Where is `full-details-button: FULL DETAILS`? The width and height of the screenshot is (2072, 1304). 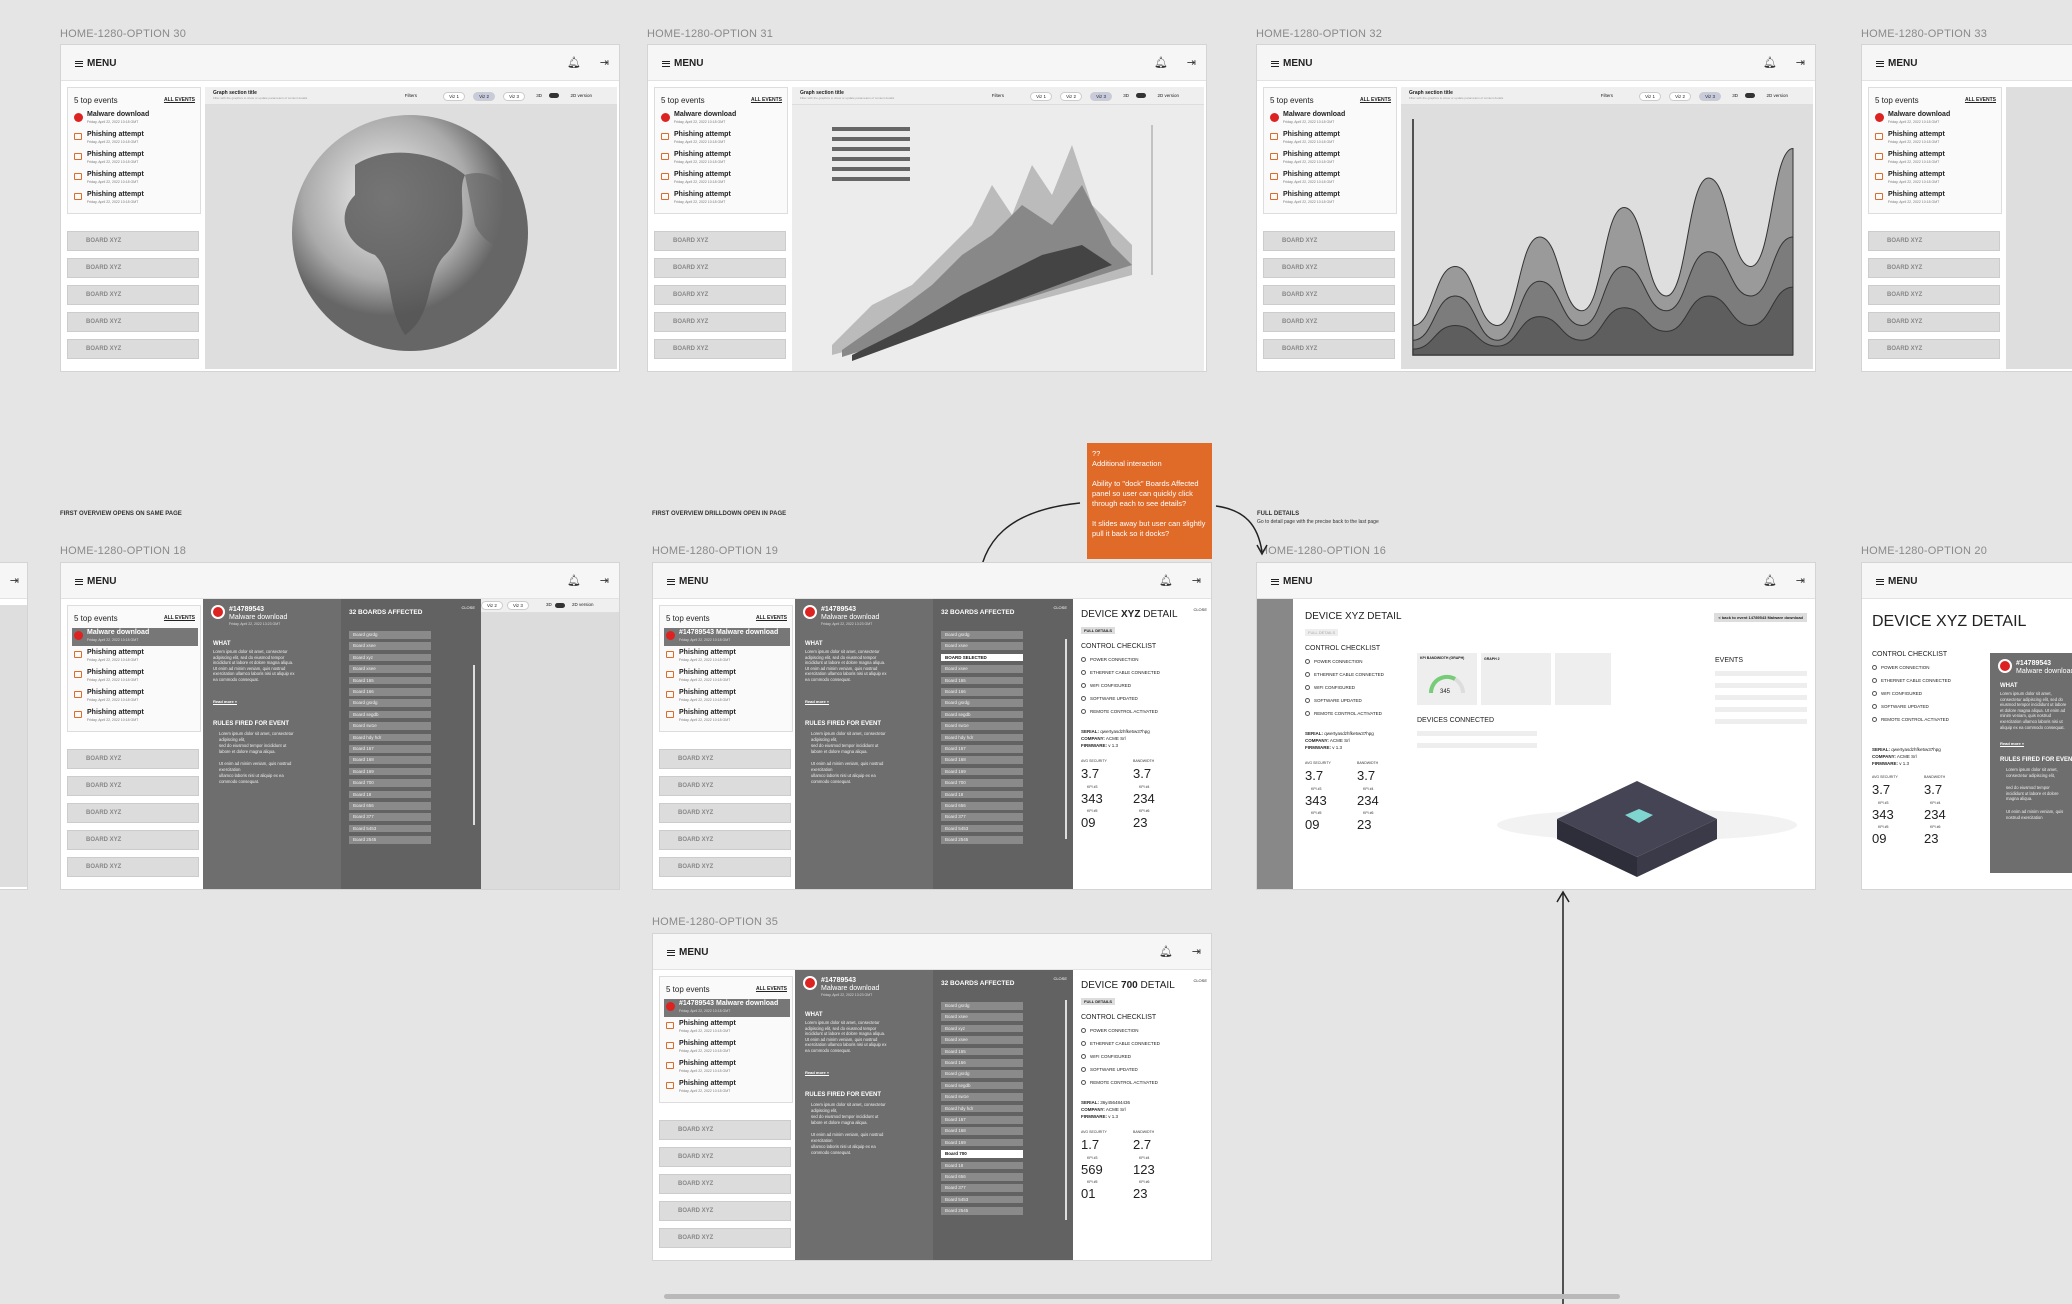 full-details-button: FULL DETAILS is located at coordinates (1098, 630).